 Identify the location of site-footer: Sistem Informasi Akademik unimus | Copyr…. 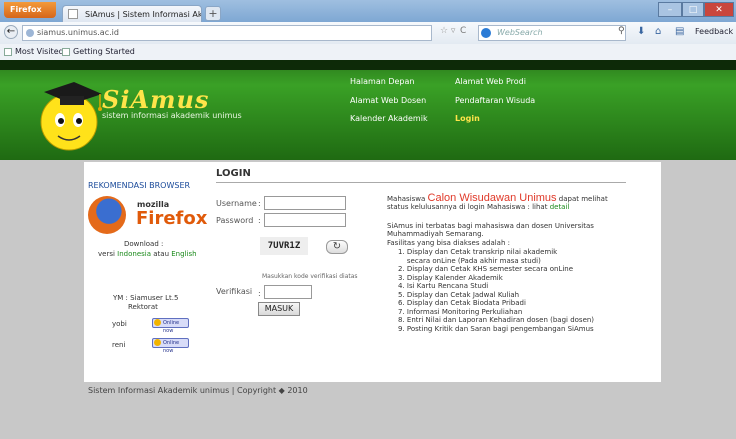
(198, 390).